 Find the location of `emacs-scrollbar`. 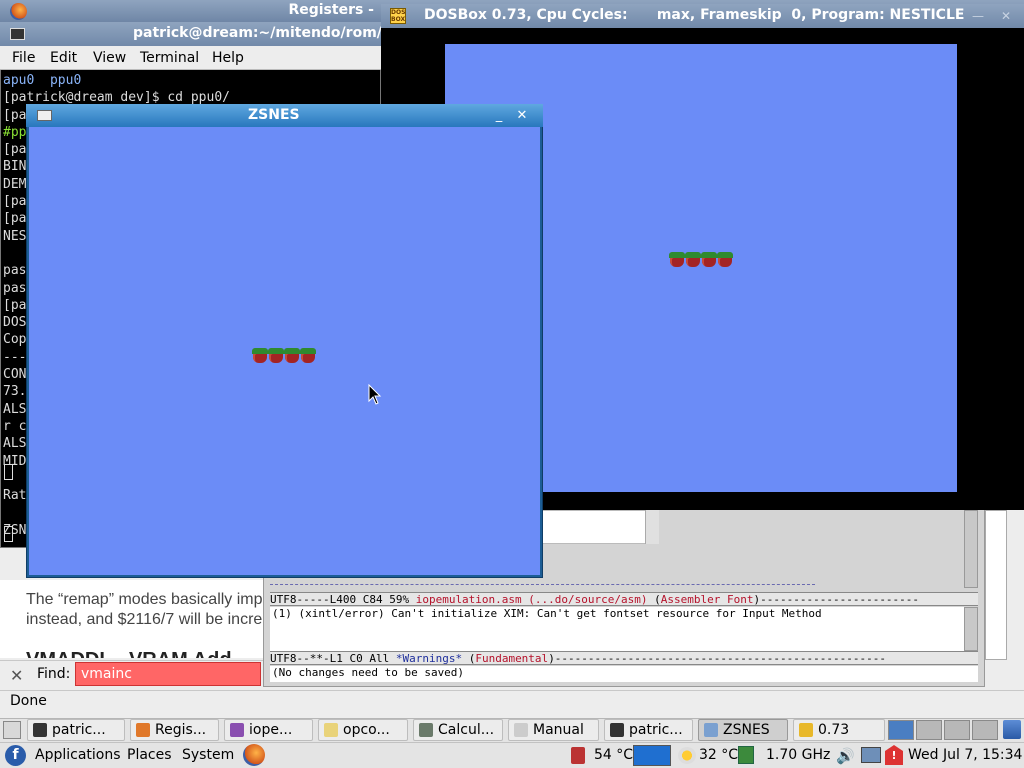

emacs-scrollbar is located at coordinates (971, 549).